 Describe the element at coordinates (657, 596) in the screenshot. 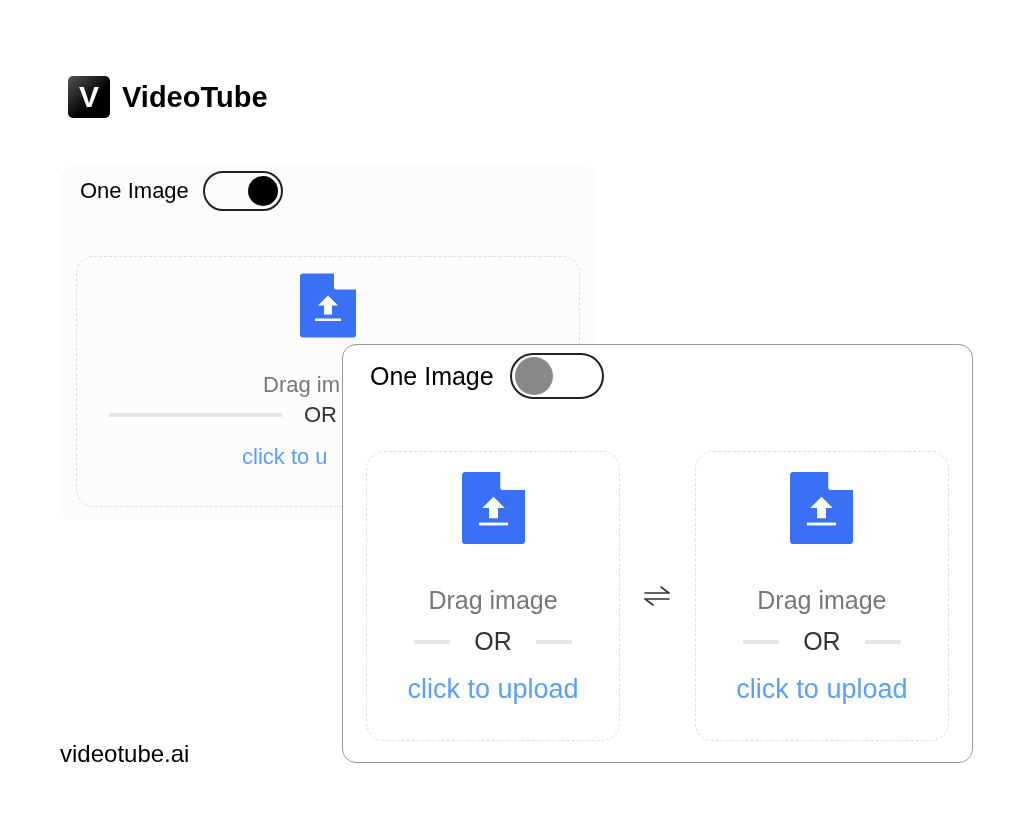

I see `swap-icon` at that location.